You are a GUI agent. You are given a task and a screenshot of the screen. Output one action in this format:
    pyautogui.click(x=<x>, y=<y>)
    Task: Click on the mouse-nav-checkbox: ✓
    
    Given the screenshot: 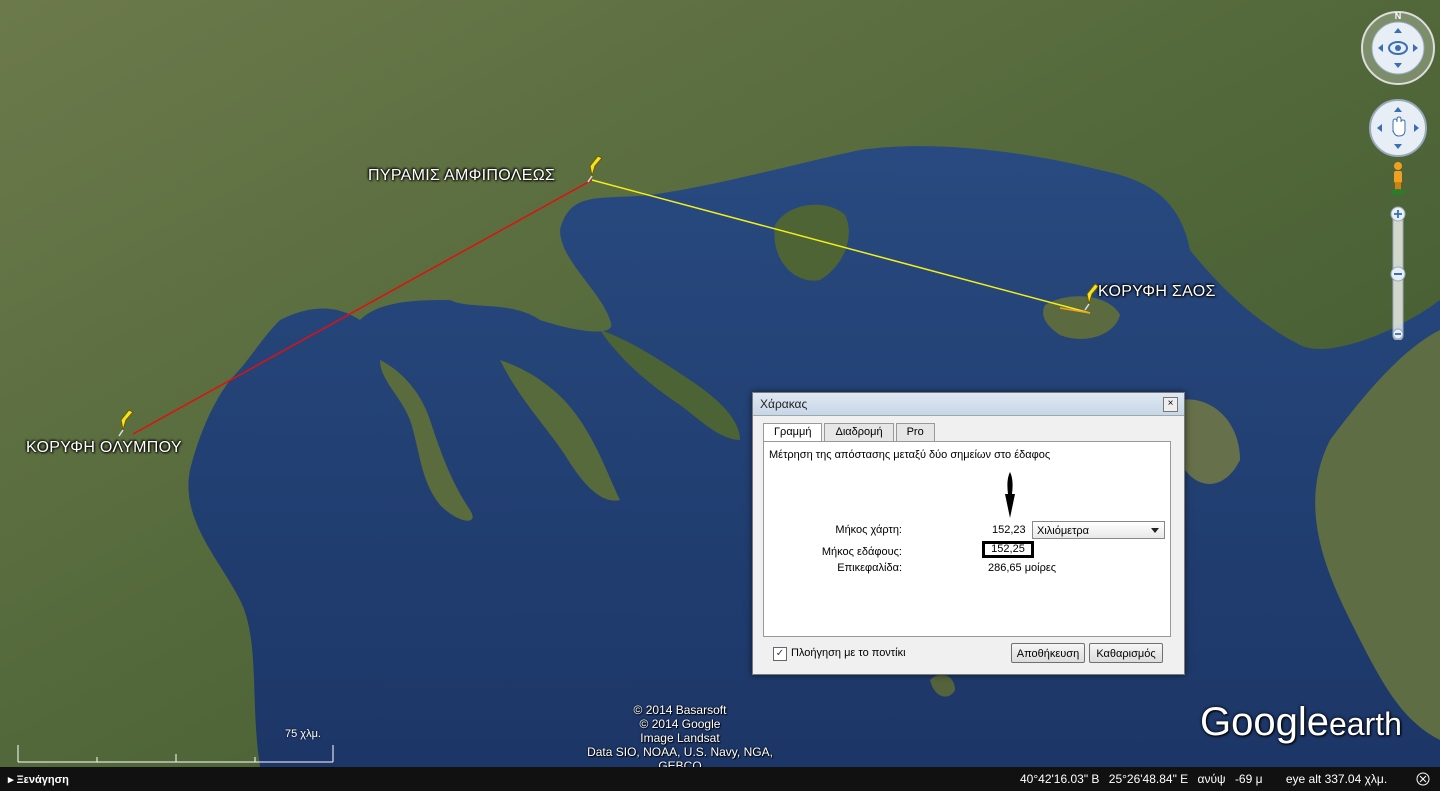 What is the action you would take?
    pyautogui.click(x=780, y=654)
    